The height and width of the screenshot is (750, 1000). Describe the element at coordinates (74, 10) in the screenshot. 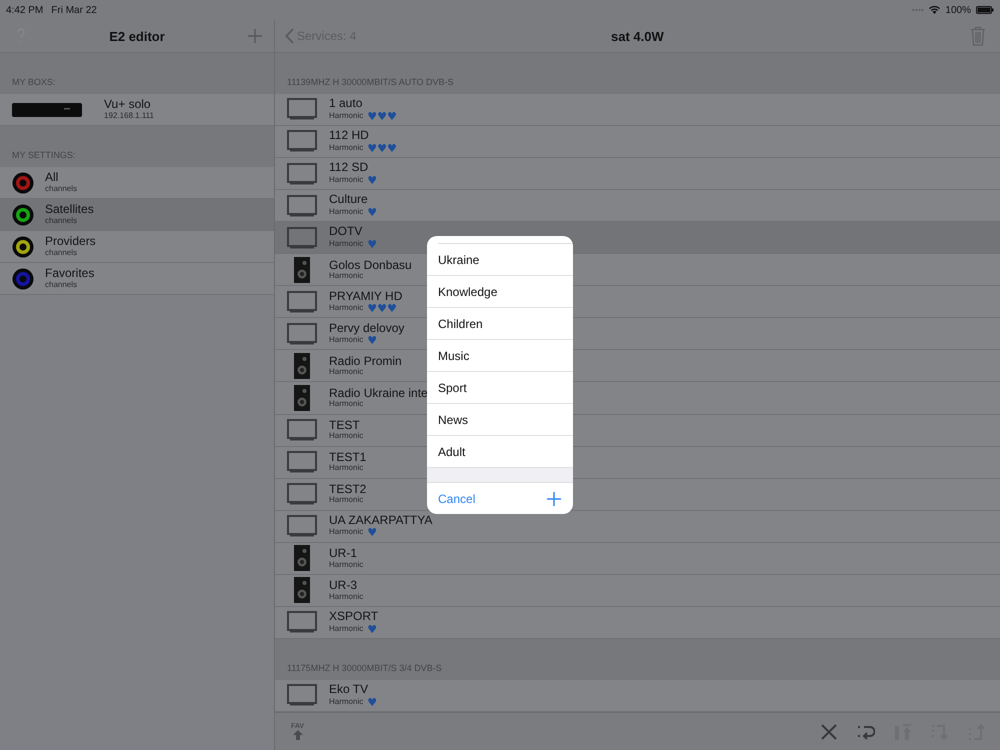

I see `status-date: Fri Mar 22` at that location.